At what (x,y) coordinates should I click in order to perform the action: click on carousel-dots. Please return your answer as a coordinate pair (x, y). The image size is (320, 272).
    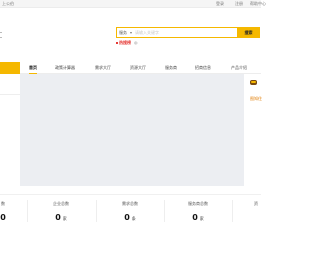
    Looking at the image, I should click on (144, 187).